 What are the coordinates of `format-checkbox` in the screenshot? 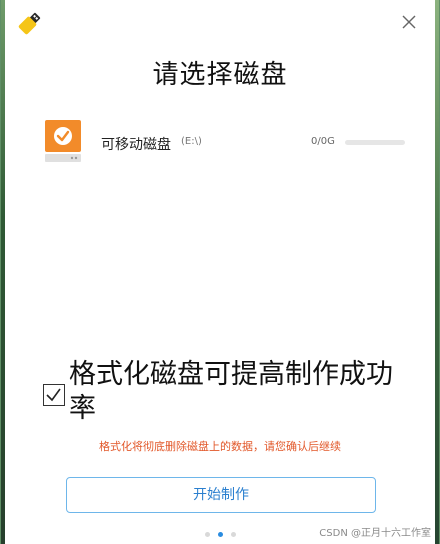 It's located at (54, 395).